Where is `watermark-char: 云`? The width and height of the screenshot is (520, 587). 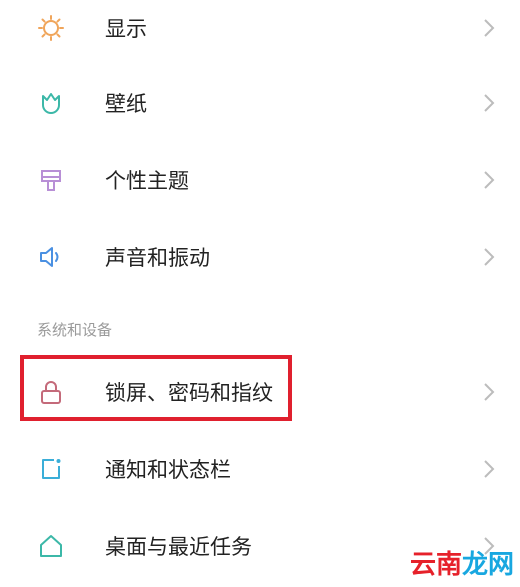
watermark-char: 云 is located at coordinates (422, 565).